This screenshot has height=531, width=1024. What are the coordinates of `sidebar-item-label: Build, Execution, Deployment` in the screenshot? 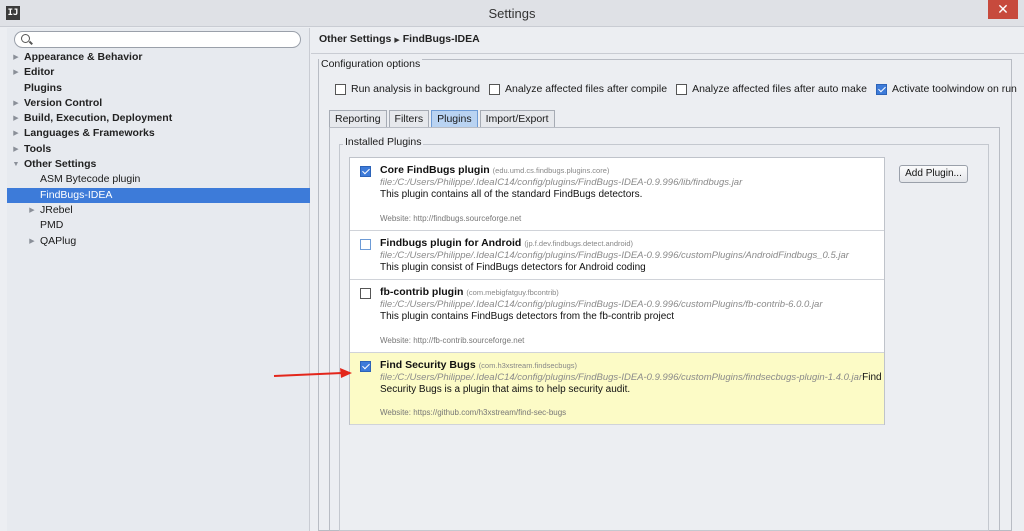 It's located at (98, 118).